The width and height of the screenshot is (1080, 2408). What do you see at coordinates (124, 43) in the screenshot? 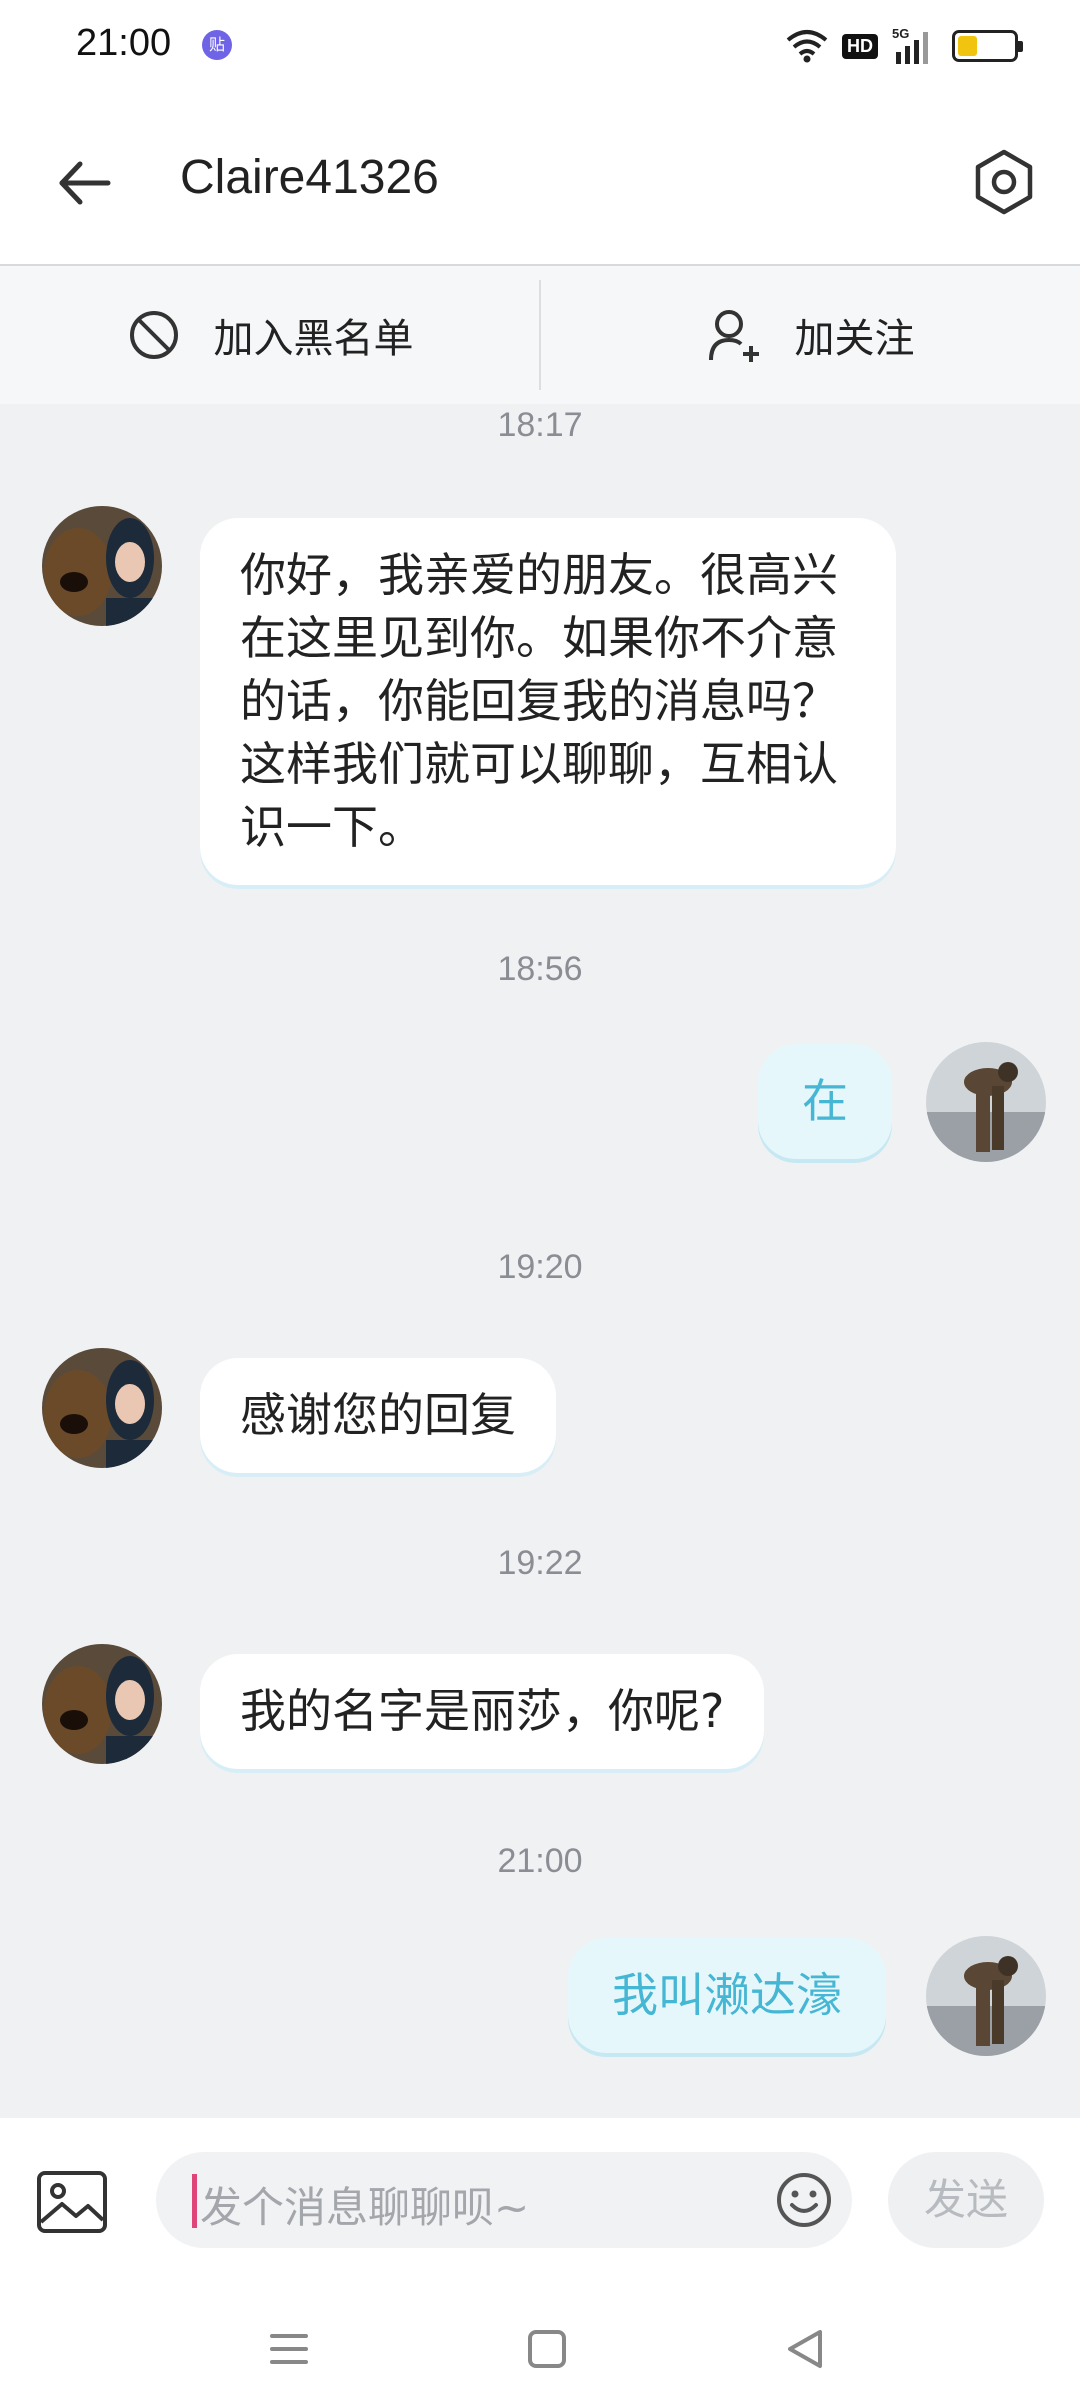
I see `status-time: 21:00` at bounding box center [124, 43].